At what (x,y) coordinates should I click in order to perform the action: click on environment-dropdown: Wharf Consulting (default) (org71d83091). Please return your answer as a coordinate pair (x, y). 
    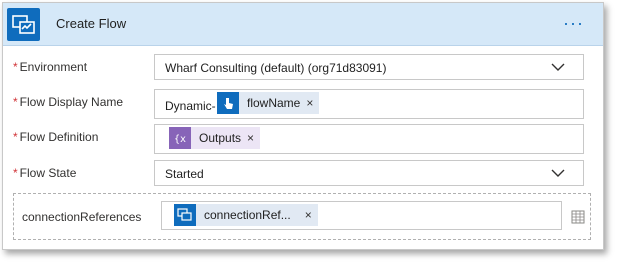
    Looking at the image, I should click on (369, 67).